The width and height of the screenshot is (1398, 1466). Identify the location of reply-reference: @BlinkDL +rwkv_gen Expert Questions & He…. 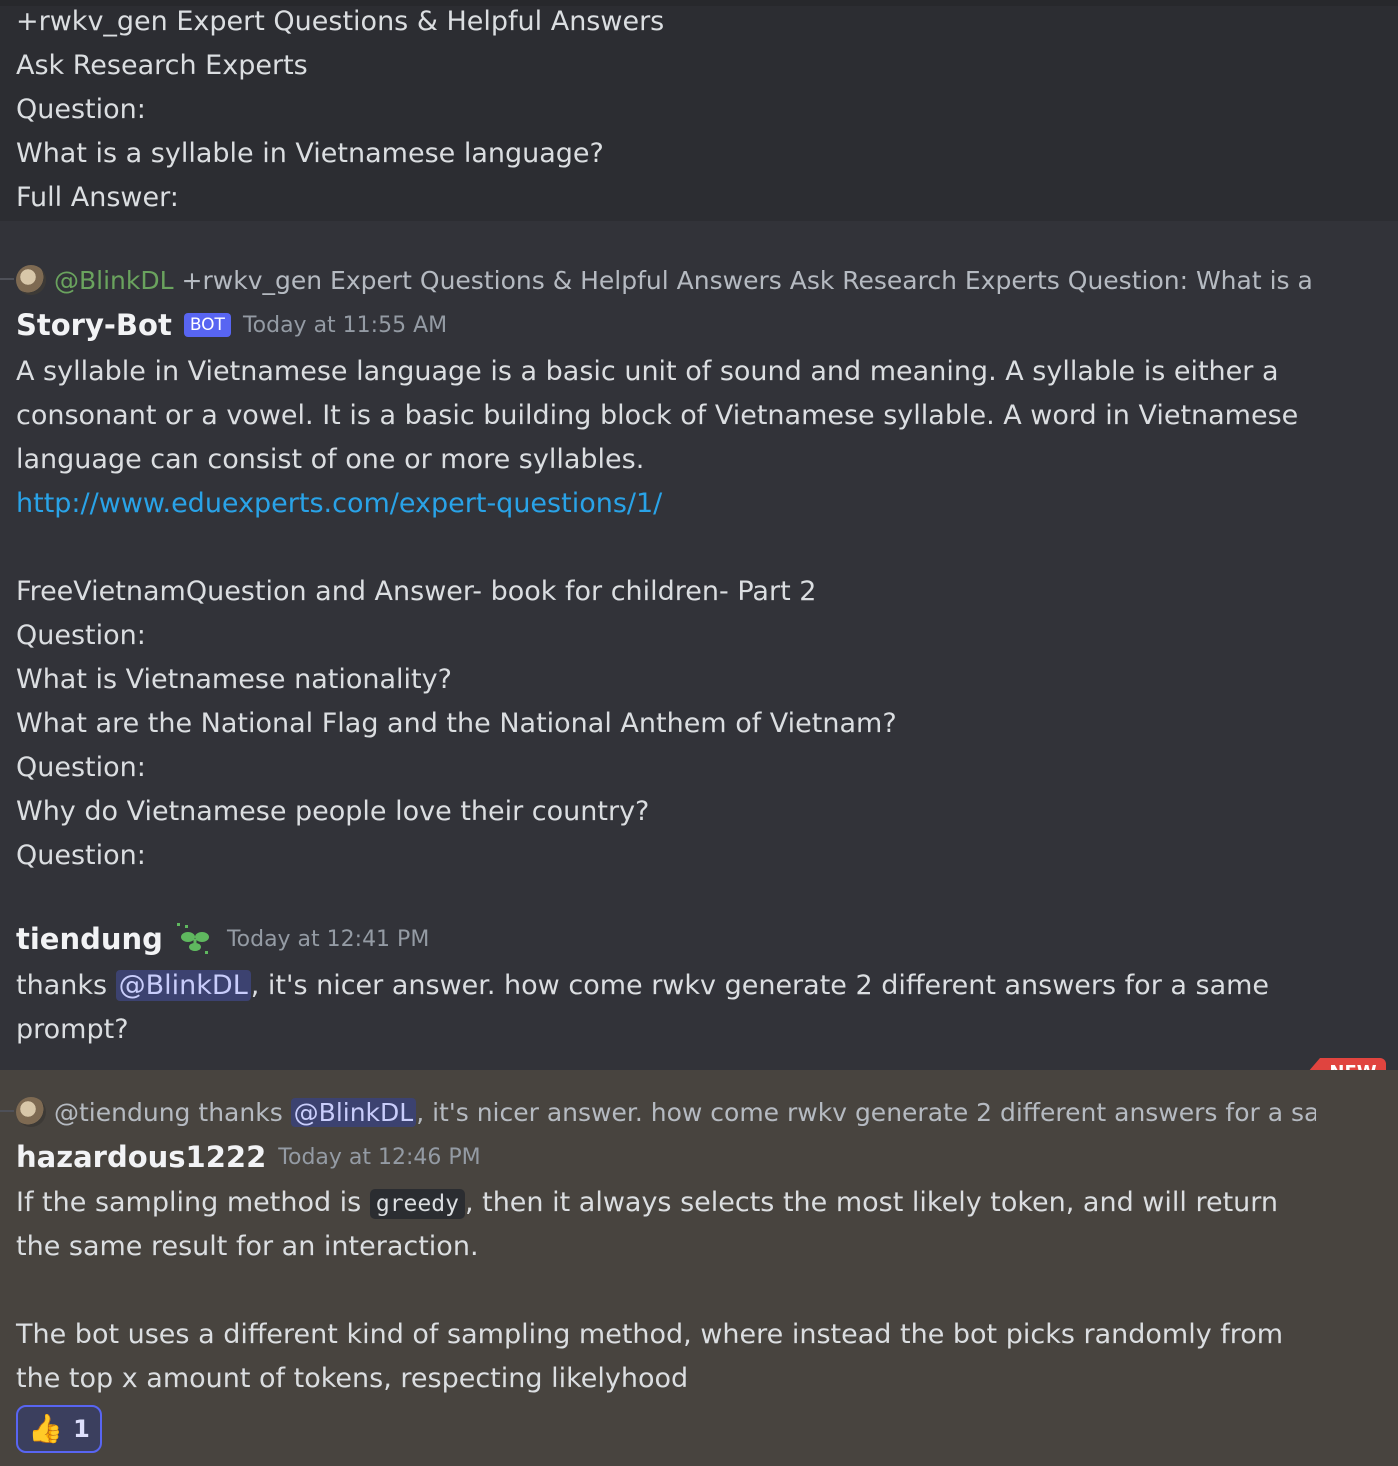
(666, 280).